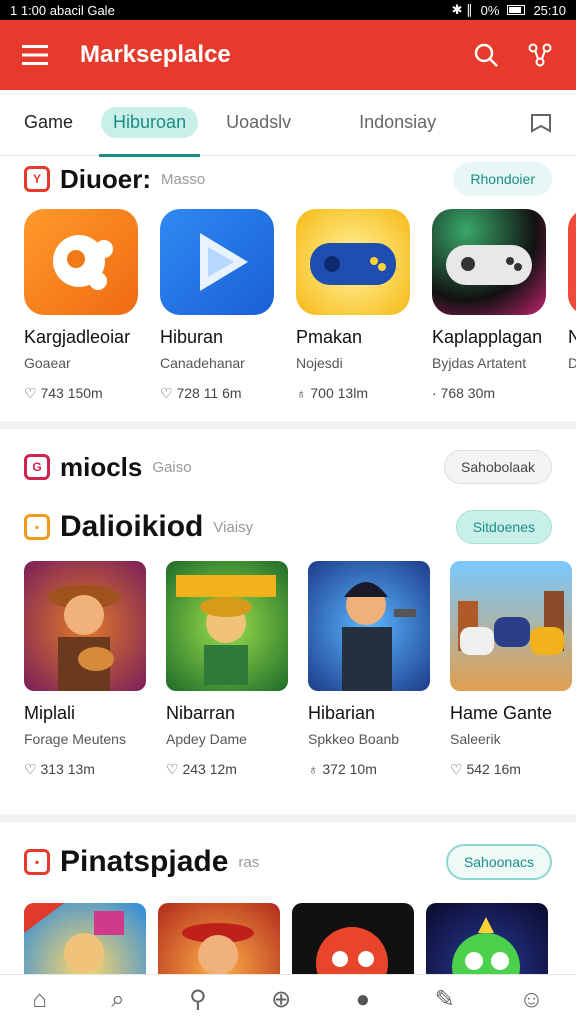  I want to click on section-logo-icon: G, so click(37, 467).